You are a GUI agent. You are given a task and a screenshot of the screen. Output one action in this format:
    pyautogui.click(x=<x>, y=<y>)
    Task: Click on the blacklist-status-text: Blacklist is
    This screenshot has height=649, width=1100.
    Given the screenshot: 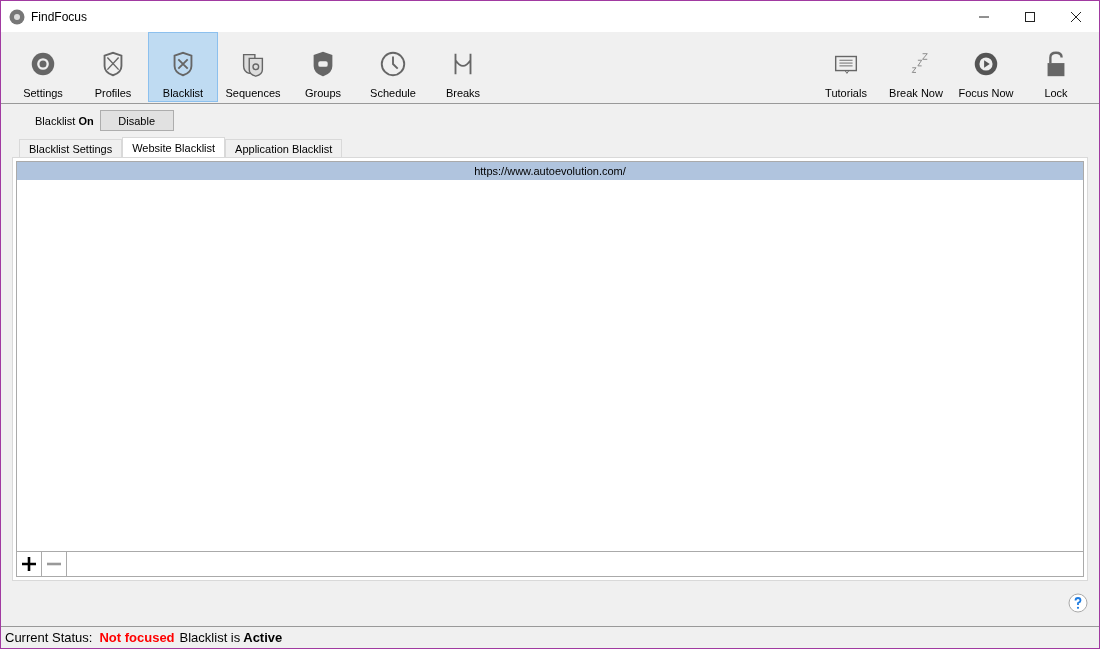 What is the action you would take?
    pyautogui.click(x=210, y=637)
    